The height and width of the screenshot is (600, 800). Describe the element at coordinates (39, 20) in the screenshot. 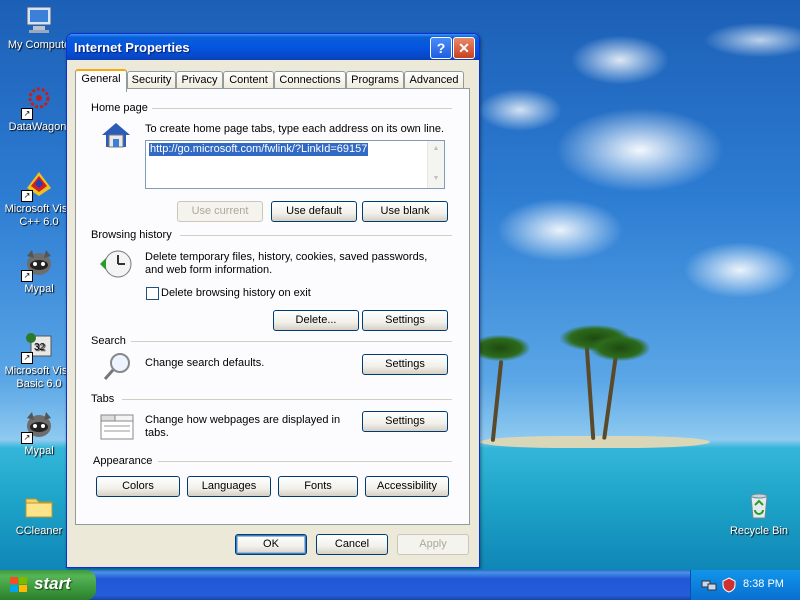

I see `computer-icon` at that location.